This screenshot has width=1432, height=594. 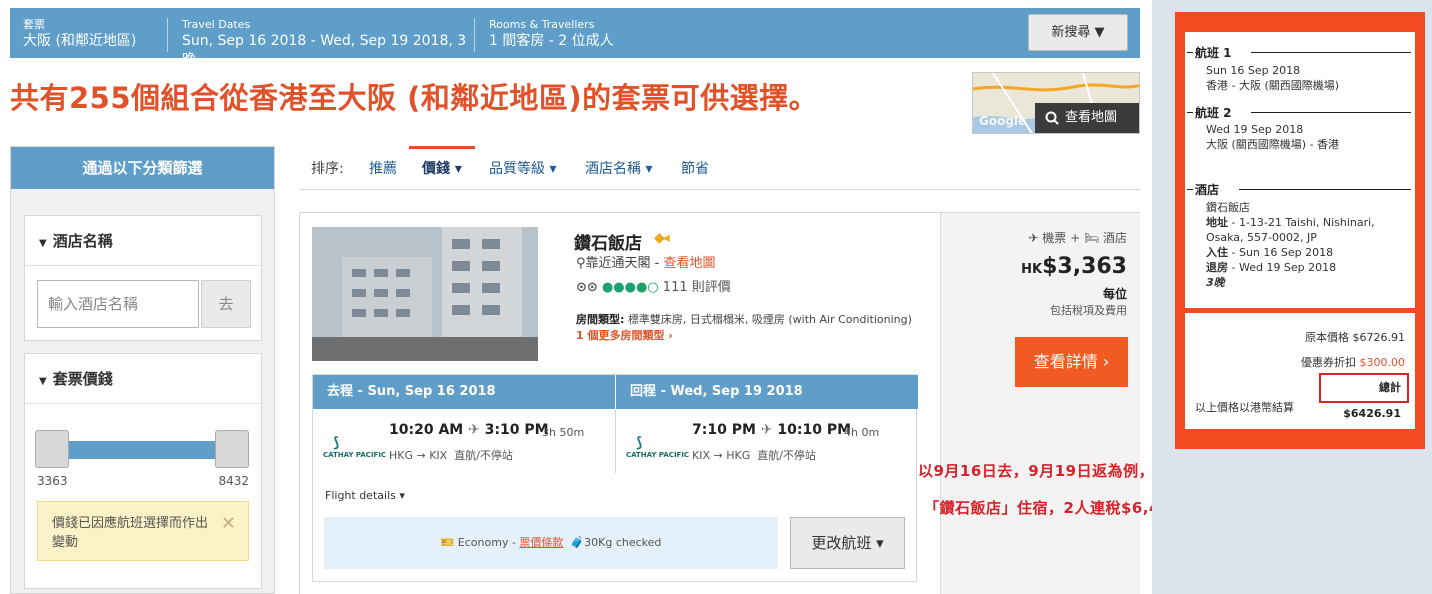 What do you see at coordinates (354, 447) in the screenshot?
I see `airline-logo: ⟆ CATHAY PACIFIC` at bounding box center [354, 447].